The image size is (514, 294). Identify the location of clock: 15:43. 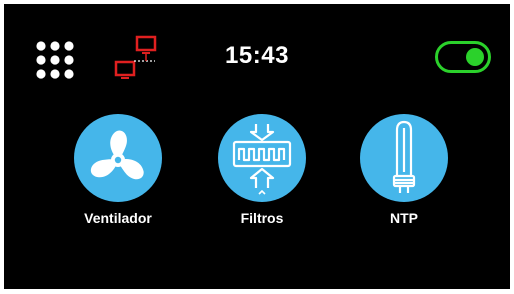
(257, 55).